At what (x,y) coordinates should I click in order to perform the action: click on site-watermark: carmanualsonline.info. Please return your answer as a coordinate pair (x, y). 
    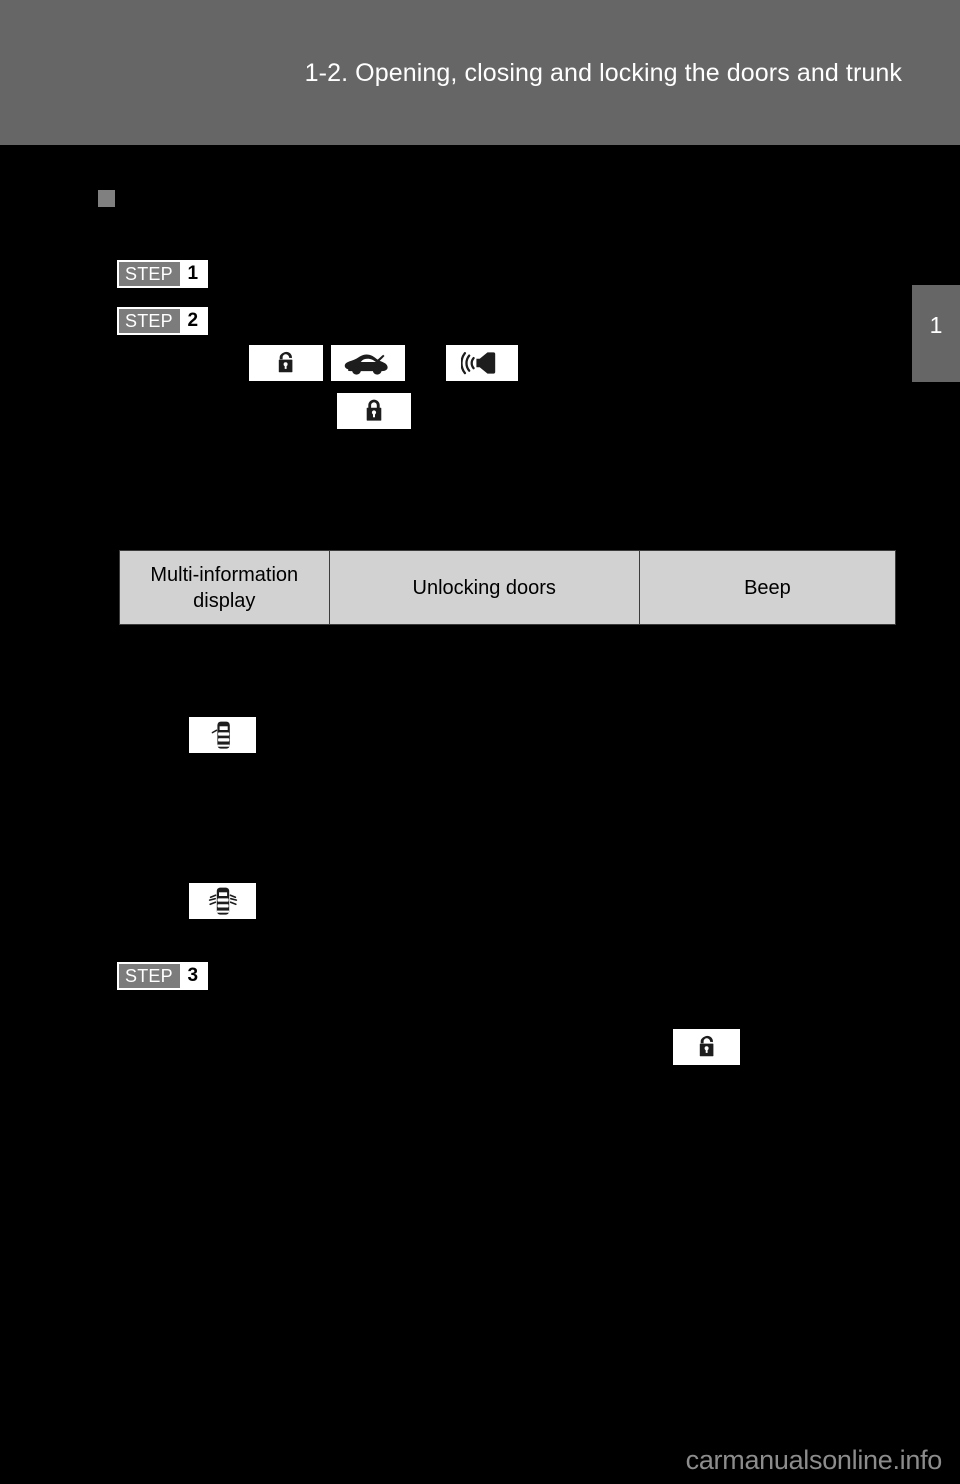
    Looking at the image, I should click on (814, 1460).